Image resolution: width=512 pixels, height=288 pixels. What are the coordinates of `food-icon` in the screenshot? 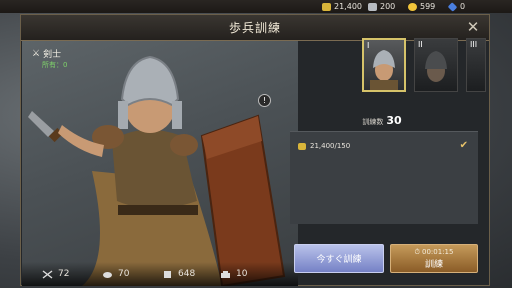 It's located at (107, 274).